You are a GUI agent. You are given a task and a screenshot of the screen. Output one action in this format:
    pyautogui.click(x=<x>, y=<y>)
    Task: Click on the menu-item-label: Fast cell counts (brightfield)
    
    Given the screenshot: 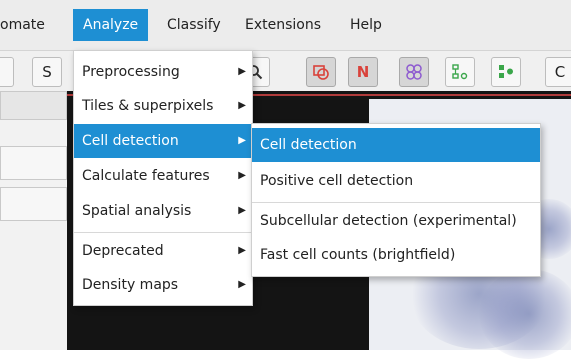 What is the action you would take?
    pyautogui.click(x=358, y=255)
    